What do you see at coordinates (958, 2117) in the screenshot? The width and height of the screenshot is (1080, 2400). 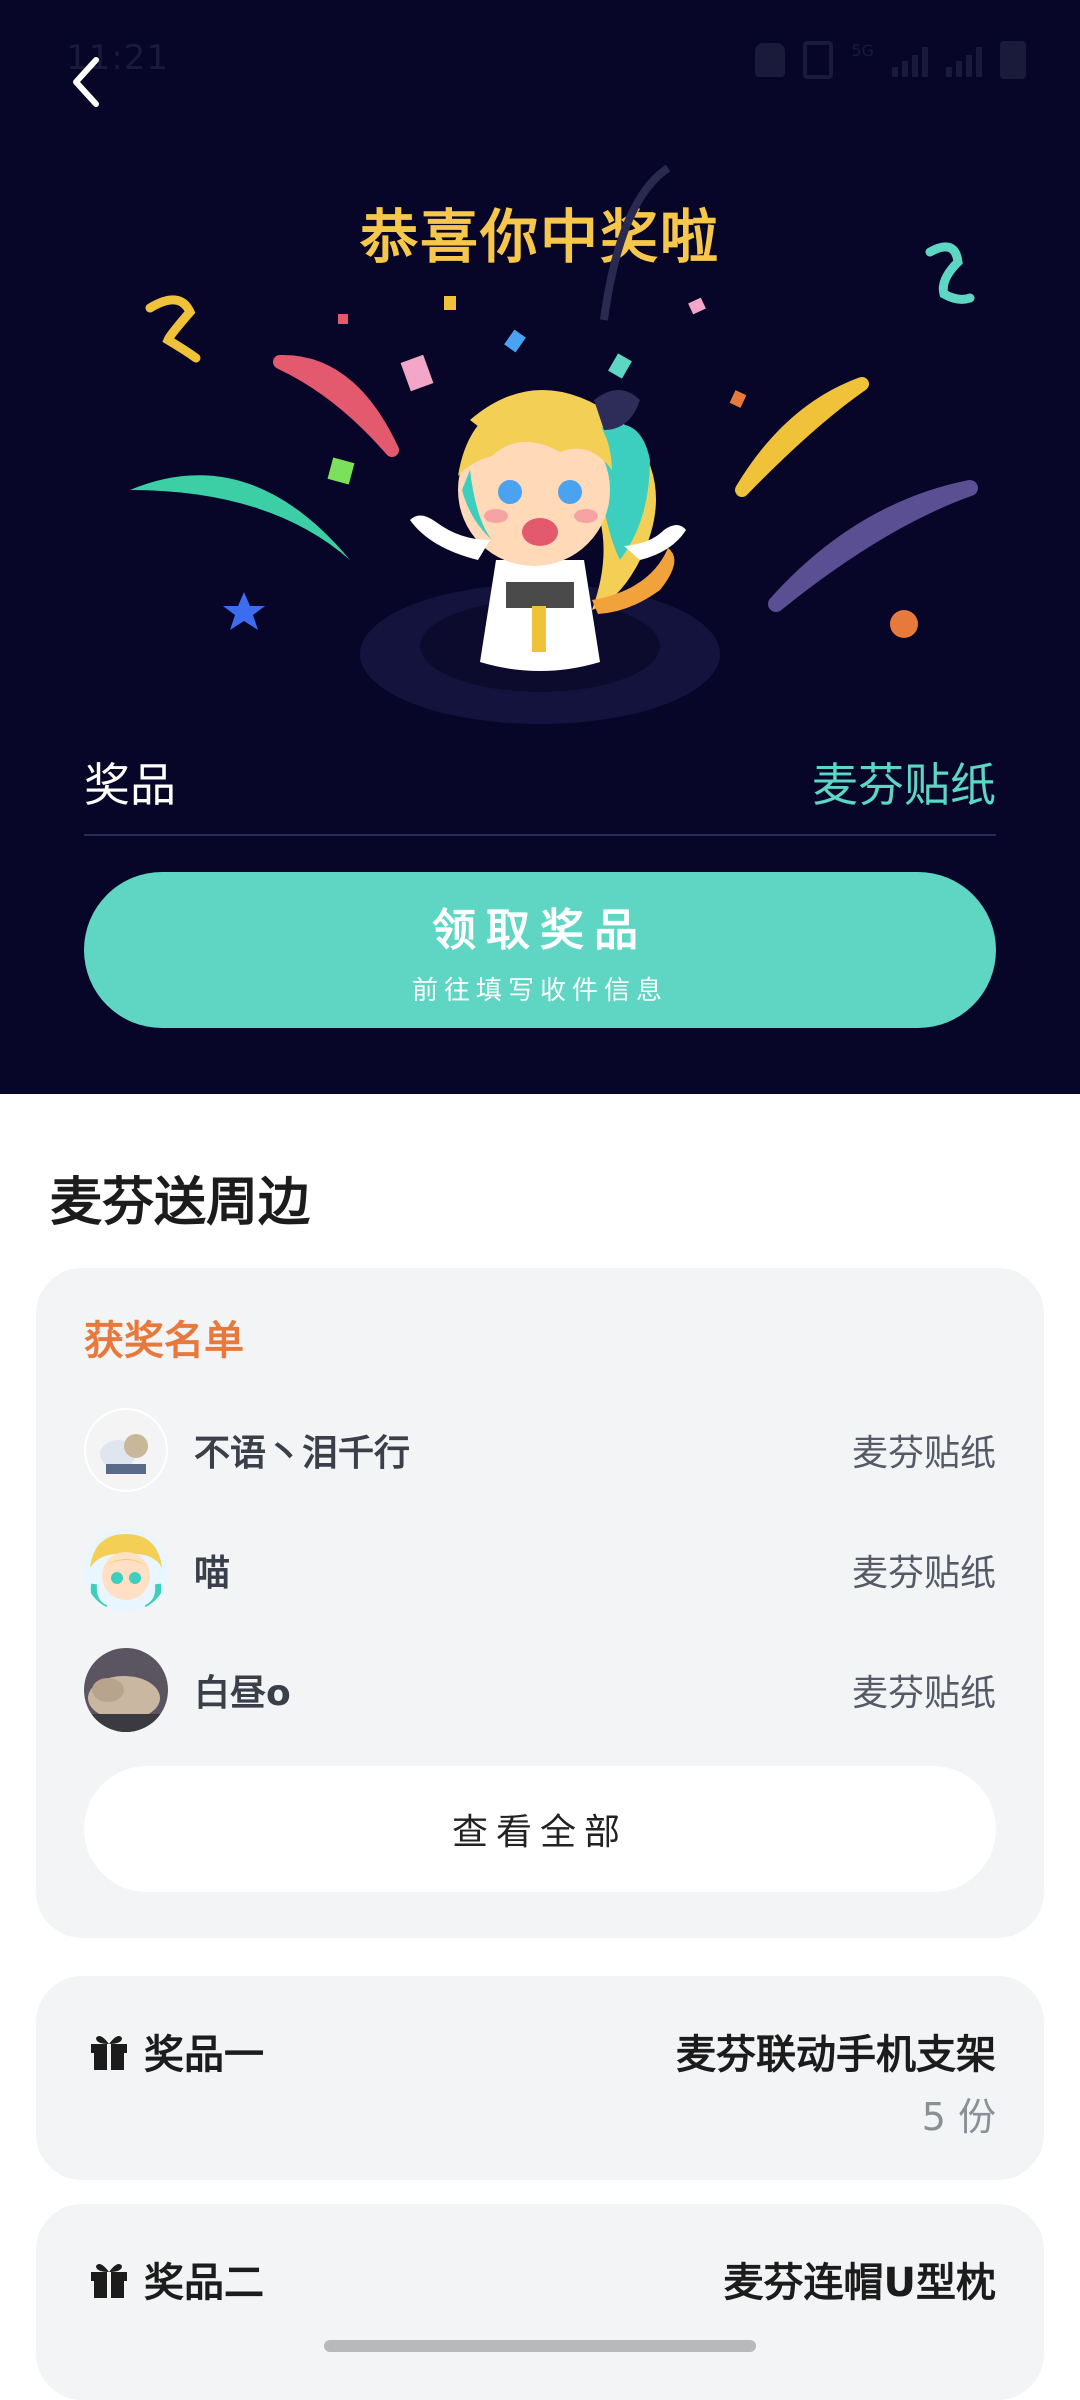 I see `prize-card-count: 5 份` at bounding box center [958, 2117].